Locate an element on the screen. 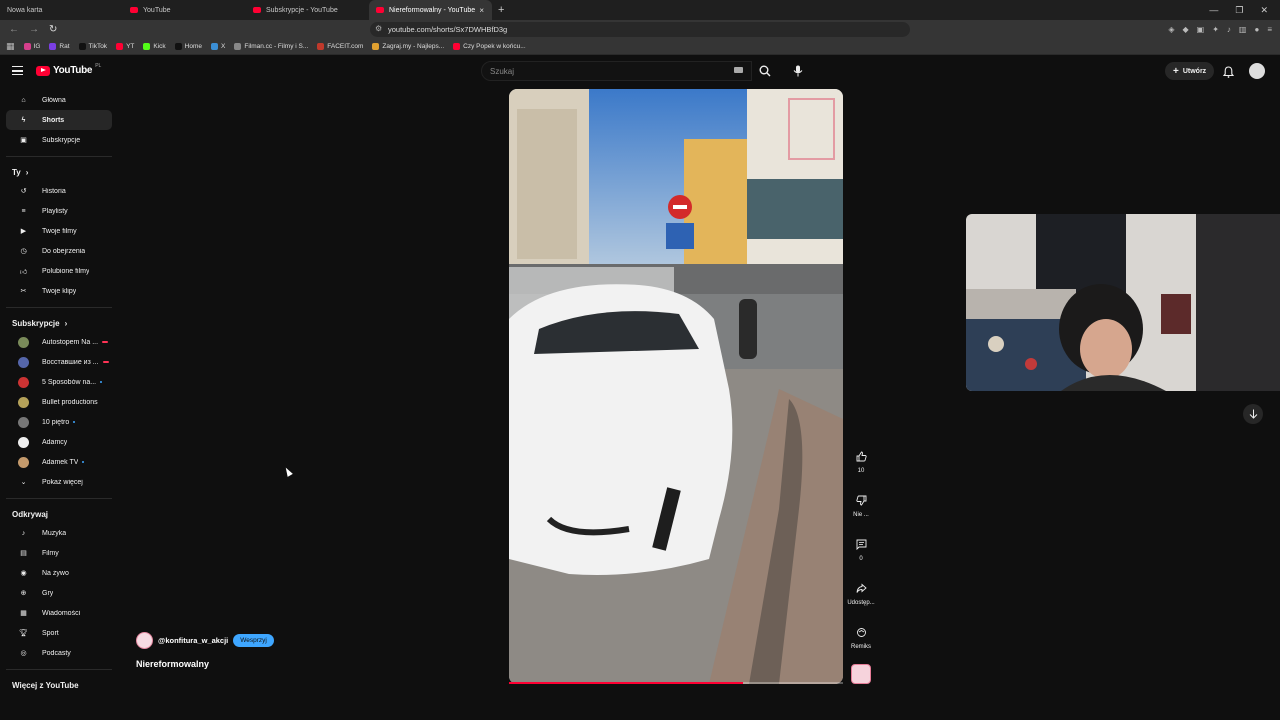 The width and height of the screenshot is (1280, 720). sidebar-item-main-1: ϟ Shorts is located at coordinates (59, 120).